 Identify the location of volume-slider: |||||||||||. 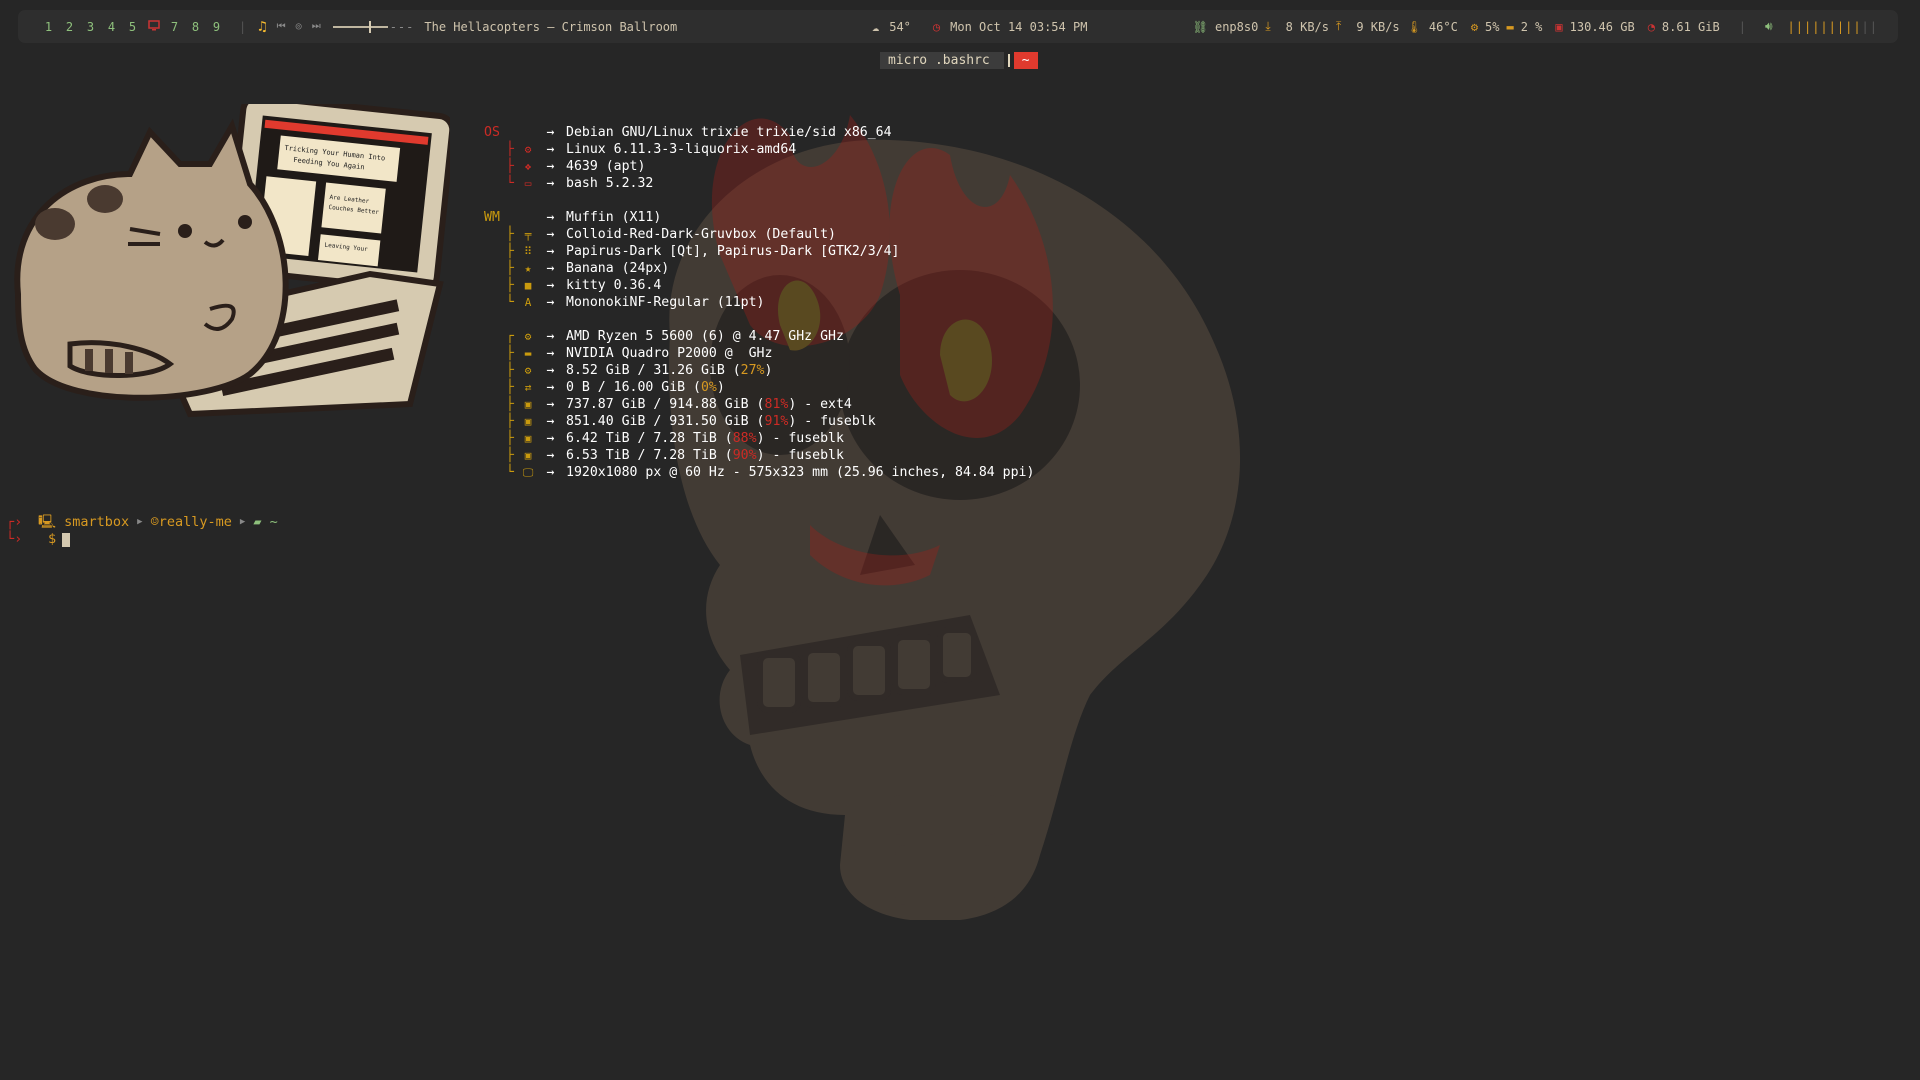
(1833, 27).